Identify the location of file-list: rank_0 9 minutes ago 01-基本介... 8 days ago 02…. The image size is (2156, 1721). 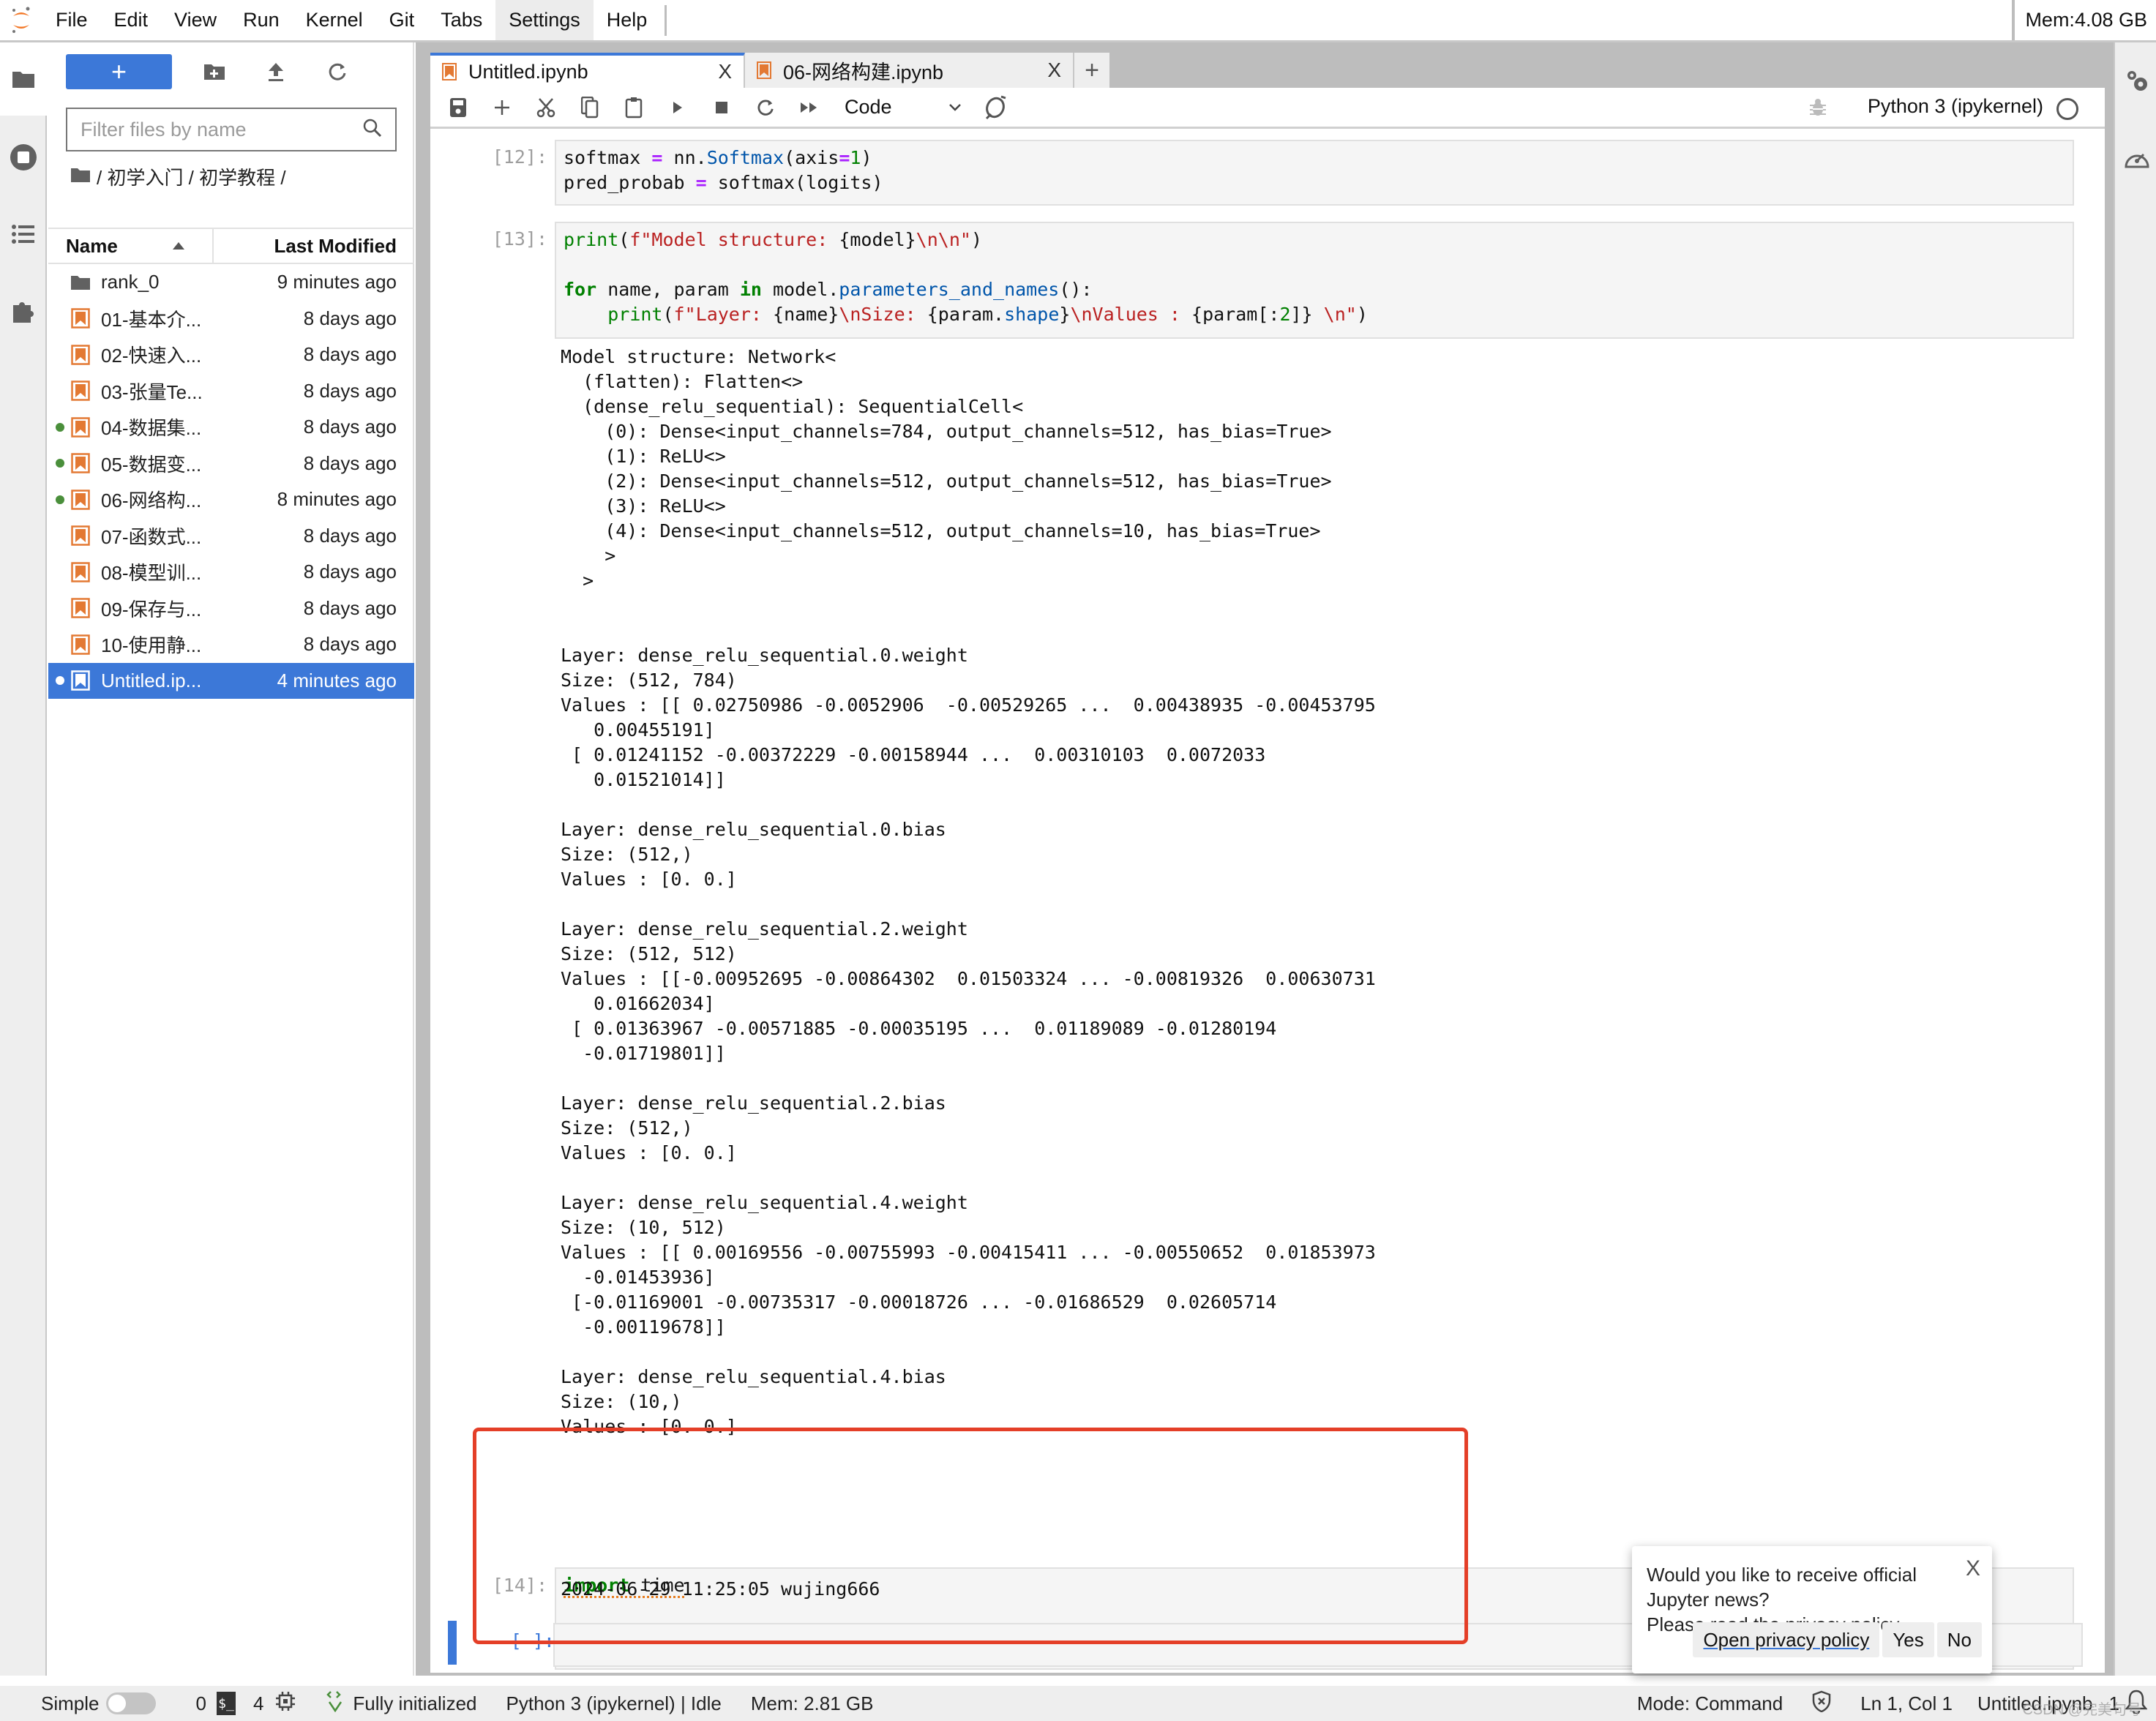
(231, 482).